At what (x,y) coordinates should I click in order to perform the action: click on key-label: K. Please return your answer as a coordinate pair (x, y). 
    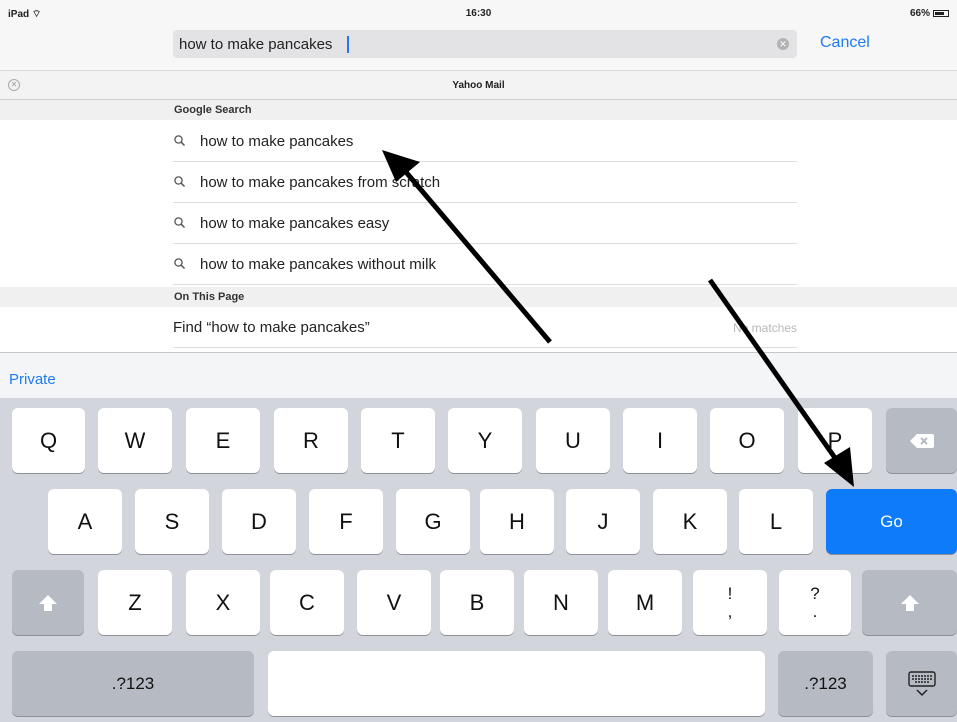
    Looking at the image, I should click on (690, 521).